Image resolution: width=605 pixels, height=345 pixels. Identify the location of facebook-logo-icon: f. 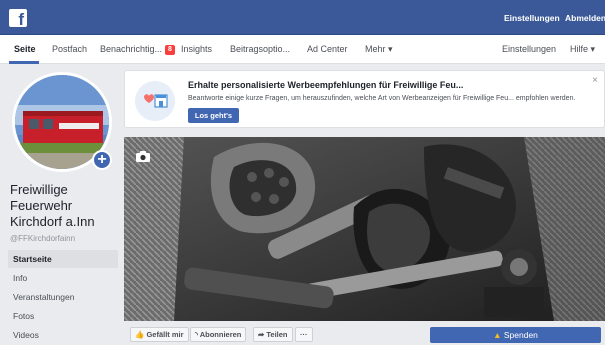
(18, 18).